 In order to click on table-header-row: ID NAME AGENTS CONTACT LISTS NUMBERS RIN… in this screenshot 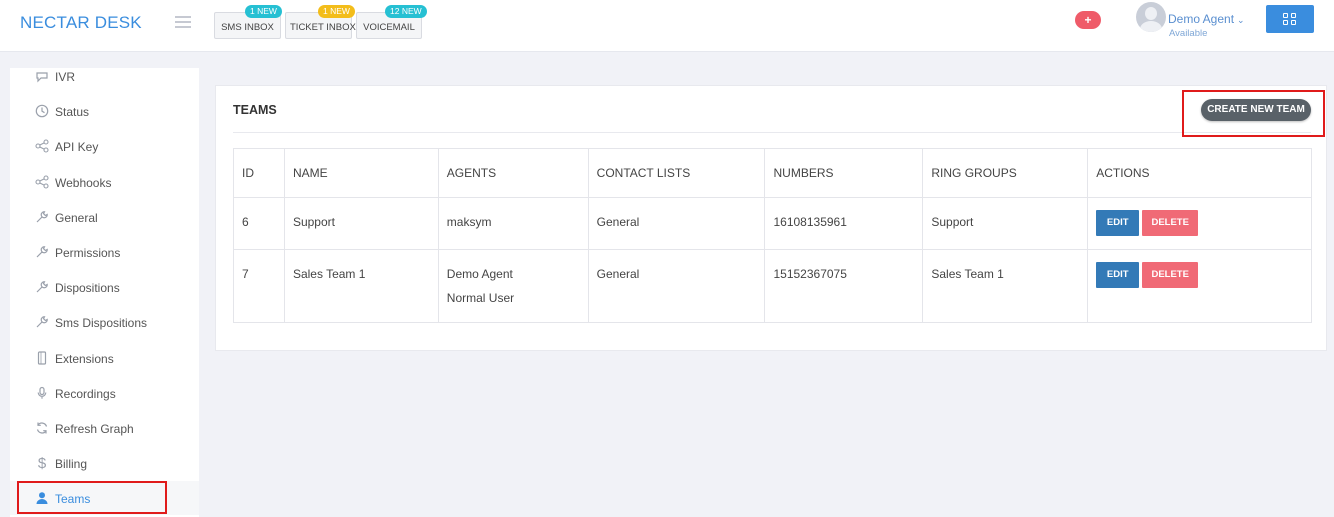, I will do `click(772, 173)`.